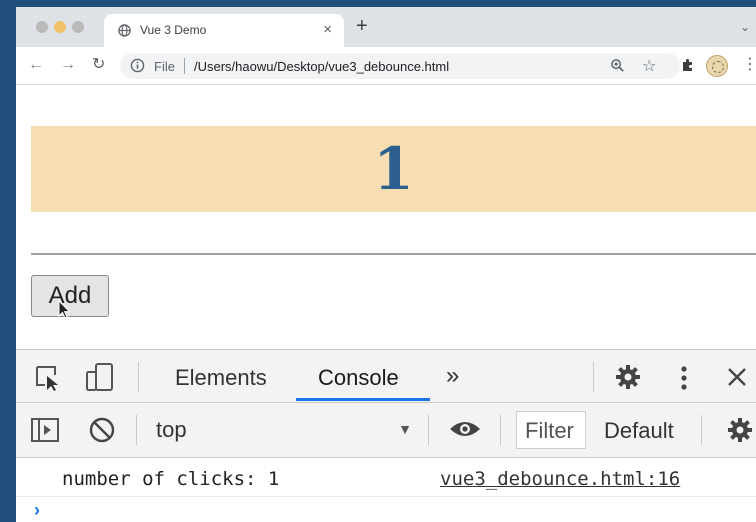 This screenshot has height=522, width=756. What do you see at coordinates (42, 27) in the screenshot?
I see `window-close-button` at bounding box center [42, 27].